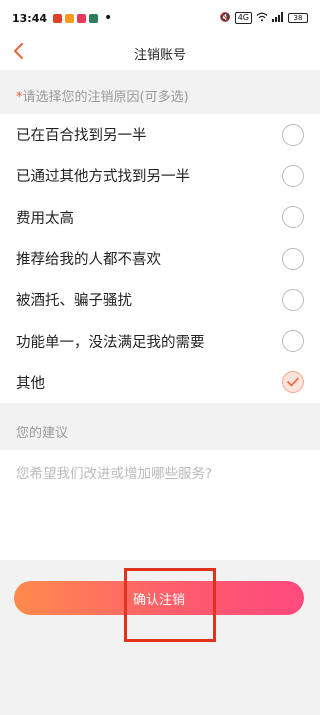 The height and width of the screenshot is (715, 320). I want to click on reason-option: 已通过其他方式找到另一半, so click(160, 175).